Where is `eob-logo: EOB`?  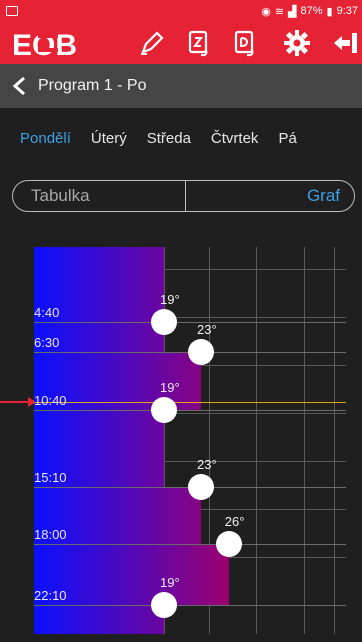 eob-logo: EOB is located at coordinates (55, 43).